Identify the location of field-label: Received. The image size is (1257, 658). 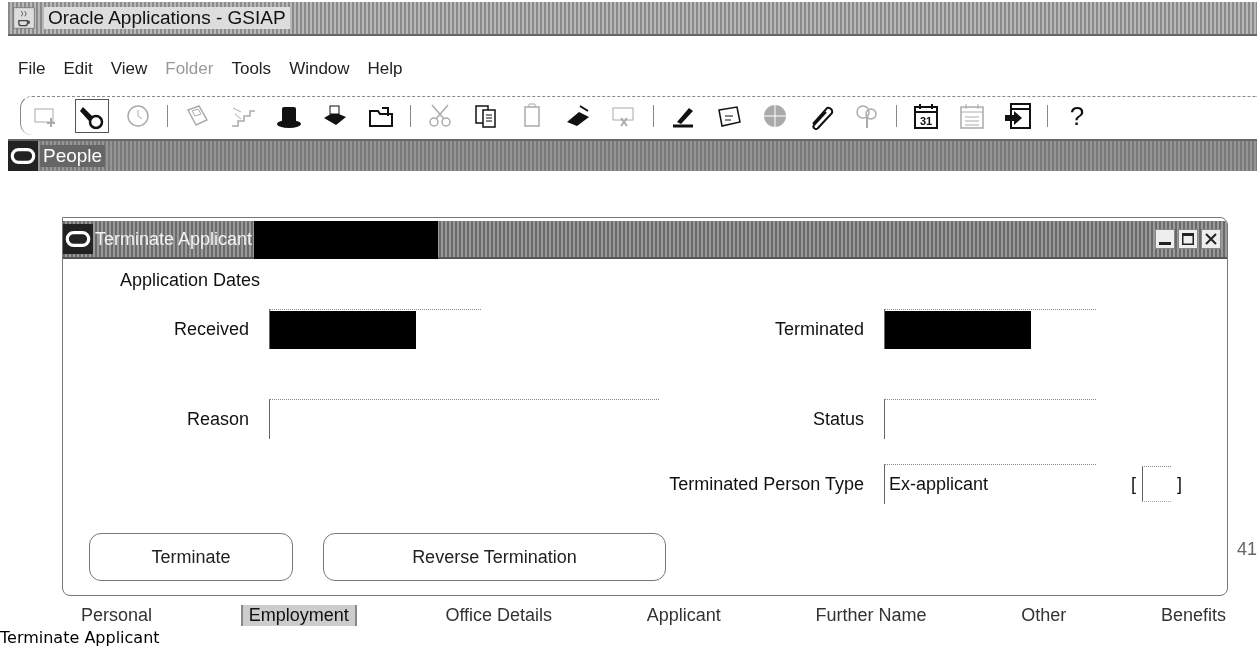
(211, 329).